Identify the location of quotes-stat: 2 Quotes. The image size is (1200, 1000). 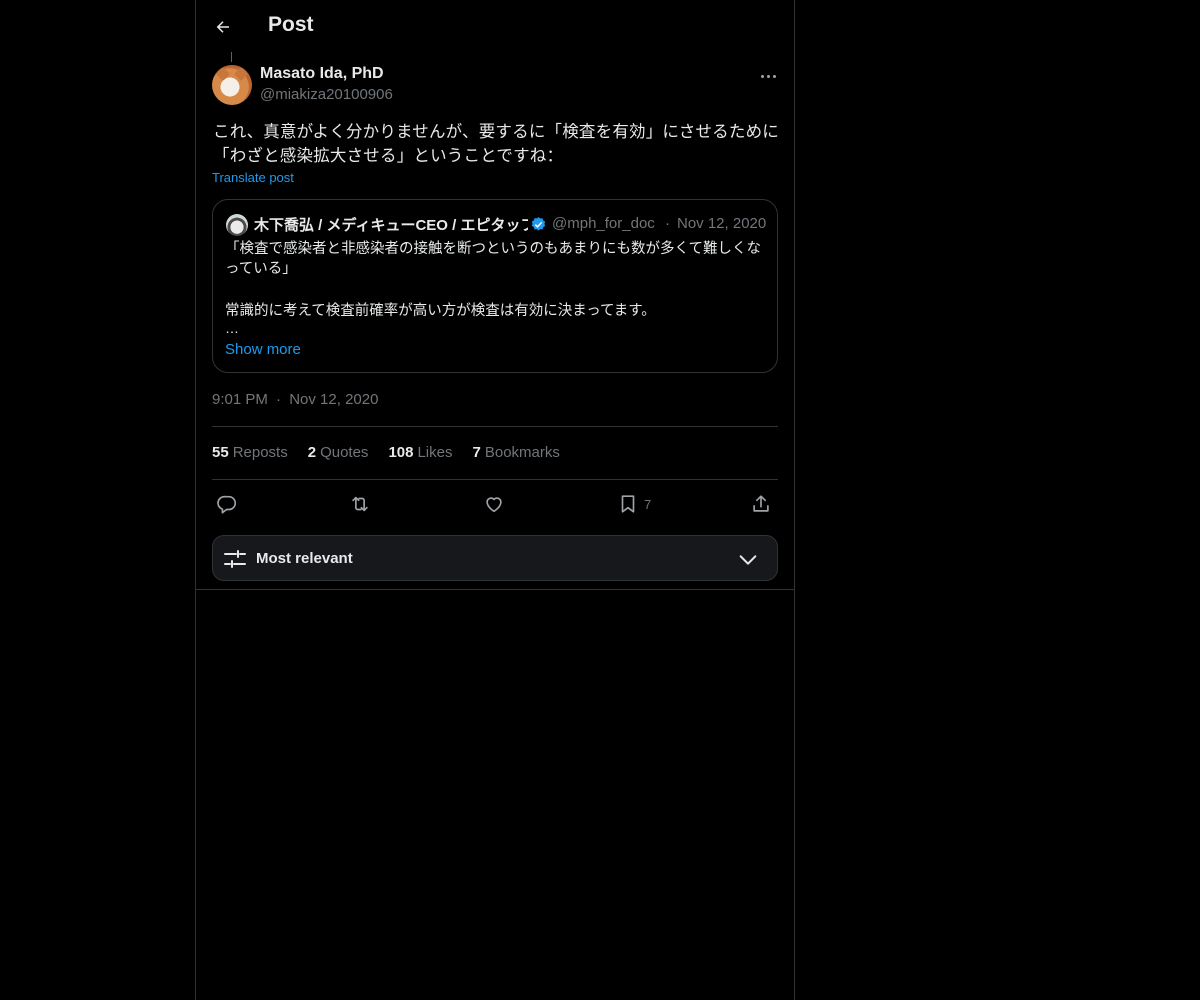
(338, 452).